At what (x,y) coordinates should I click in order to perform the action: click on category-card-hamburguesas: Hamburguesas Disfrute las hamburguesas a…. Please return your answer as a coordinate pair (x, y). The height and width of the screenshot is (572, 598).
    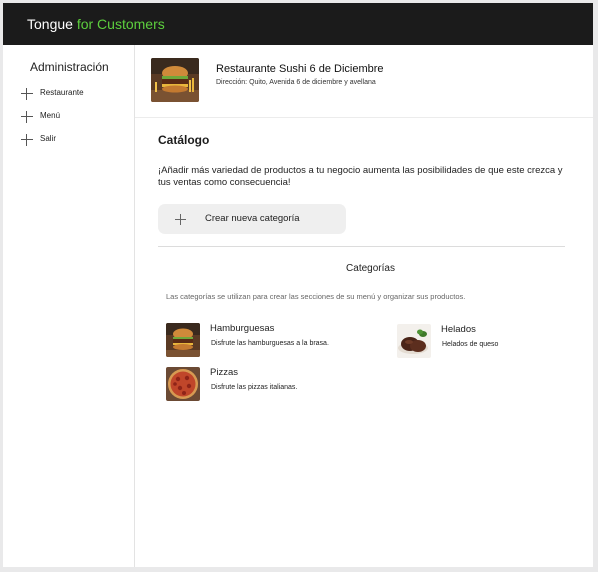
    Looking at the image, I should click on (266, 341).